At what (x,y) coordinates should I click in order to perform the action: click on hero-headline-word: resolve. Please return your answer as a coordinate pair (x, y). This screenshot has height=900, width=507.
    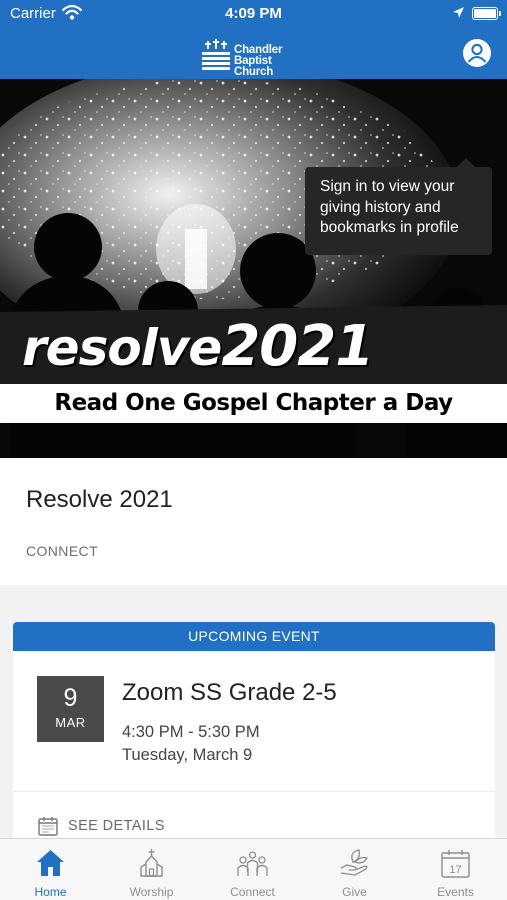
    Looking at the image, I should click on (122, 348).